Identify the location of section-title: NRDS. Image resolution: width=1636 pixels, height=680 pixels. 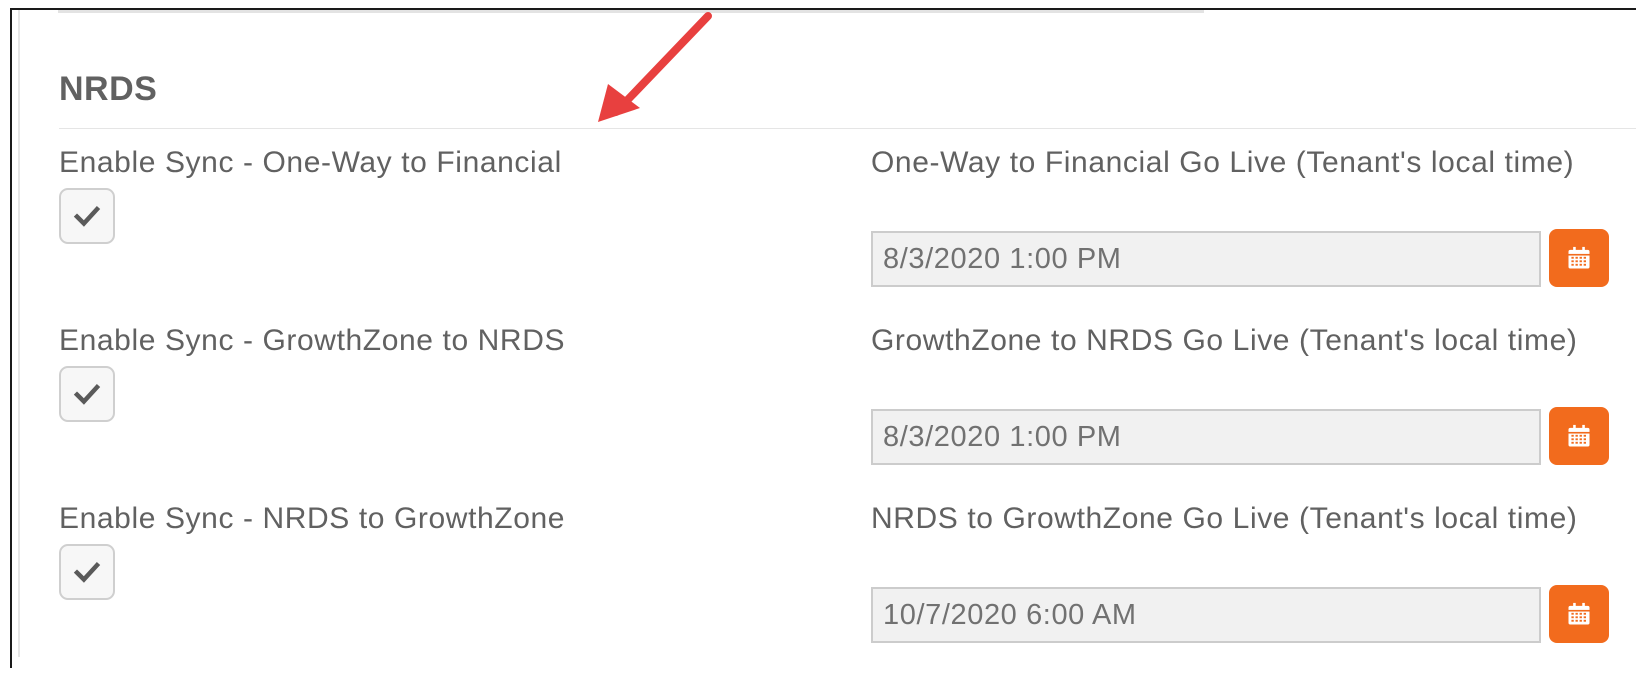
(108, 89).